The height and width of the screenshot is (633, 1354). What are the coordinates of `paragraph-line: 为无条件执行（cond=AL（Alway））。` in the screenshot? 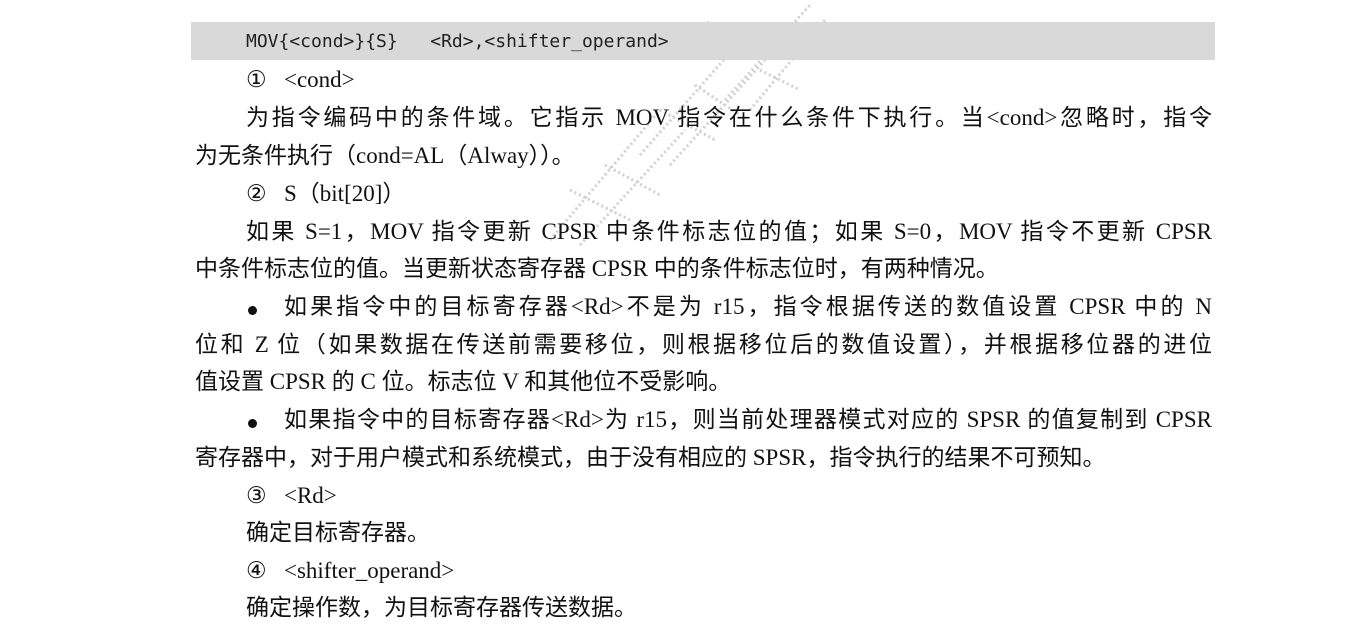 It's located at (385, 155).